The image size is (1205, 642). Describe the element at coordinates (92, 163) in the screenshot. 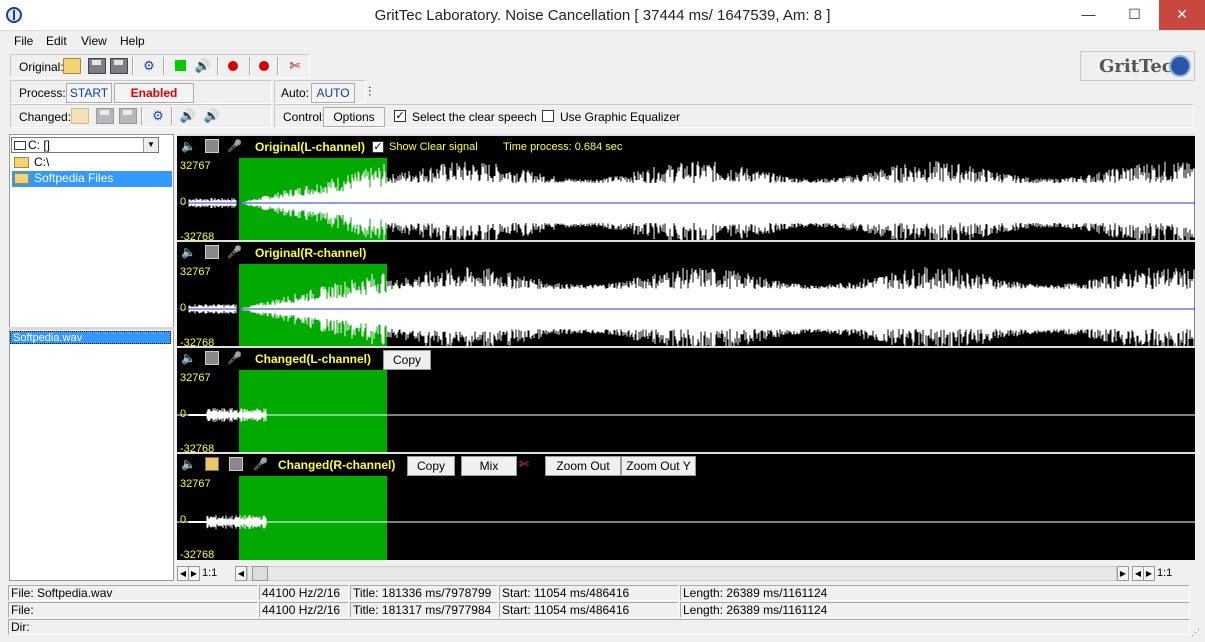

I see `dir-item-root: C:\` at that location.